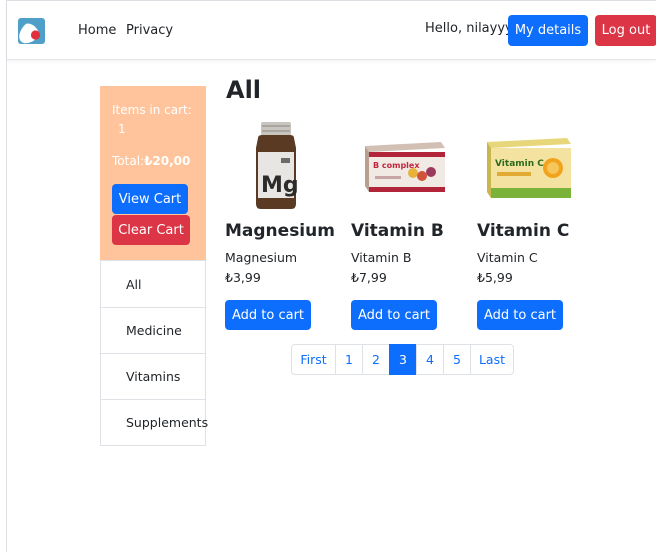  Describe the element at coordinates (153, 284) in the screenshot. I see `category-item-all: All` at that location.